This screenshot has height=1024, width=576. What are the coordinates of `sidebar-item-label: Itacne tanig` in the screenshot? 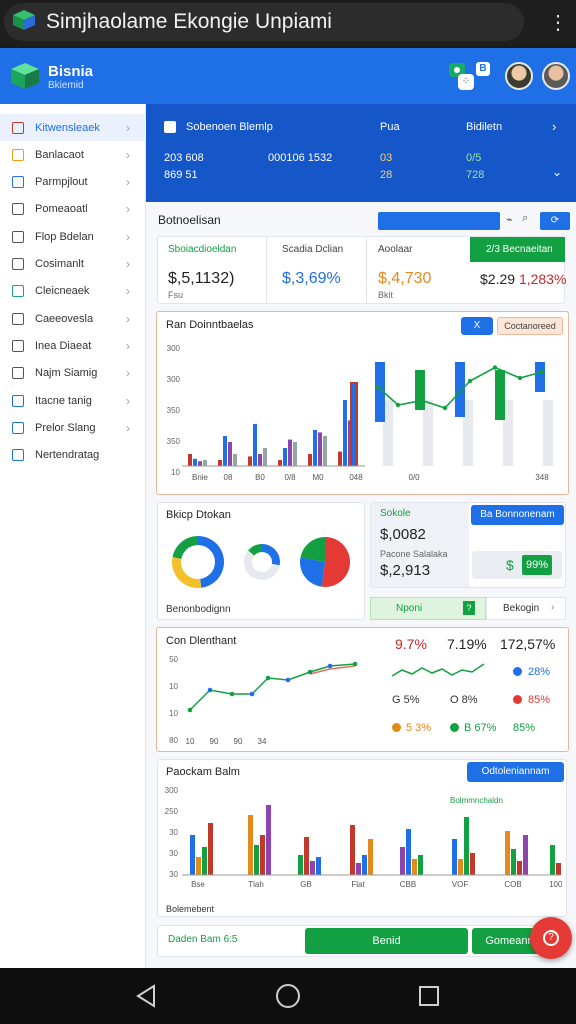 It's located at (63, 400).